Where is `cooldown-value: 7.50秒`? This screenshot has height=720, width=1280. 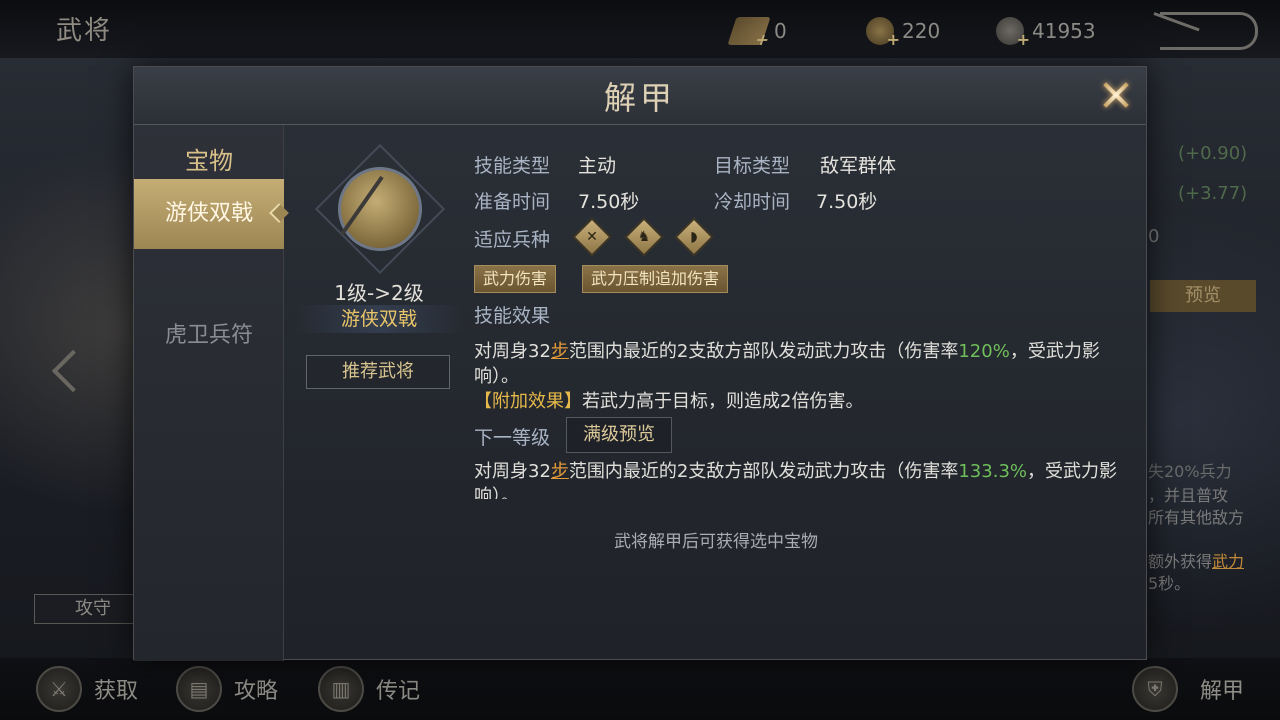
cooldown-value: 7.50秒 is located at coordinates (847, 202).